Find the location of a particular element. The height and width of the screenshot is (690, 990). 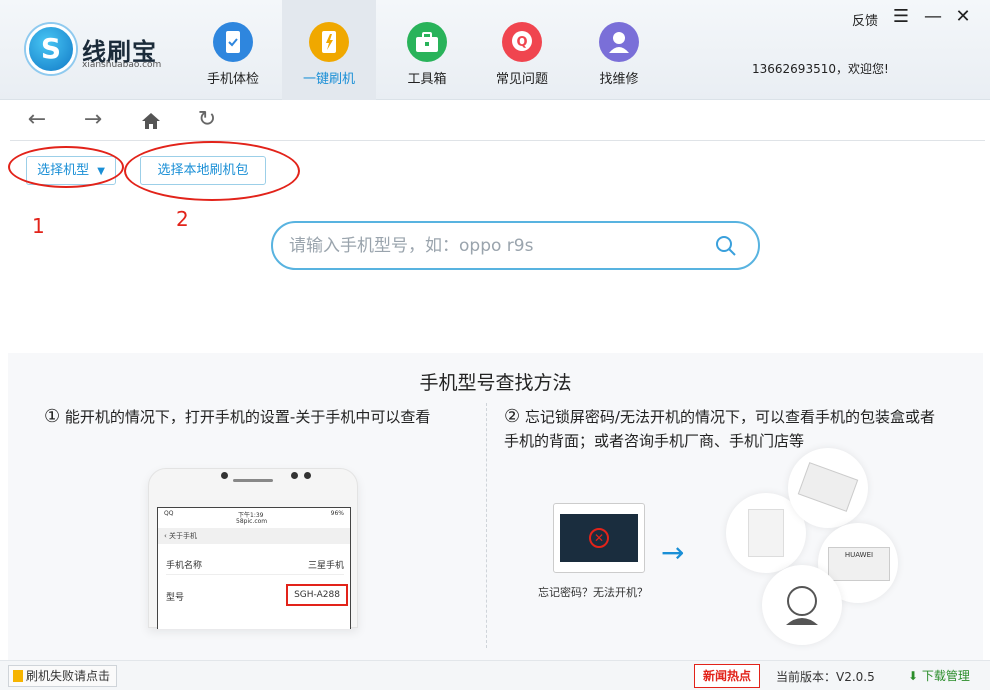

app-logo: S is located at coordinates (51, 49).